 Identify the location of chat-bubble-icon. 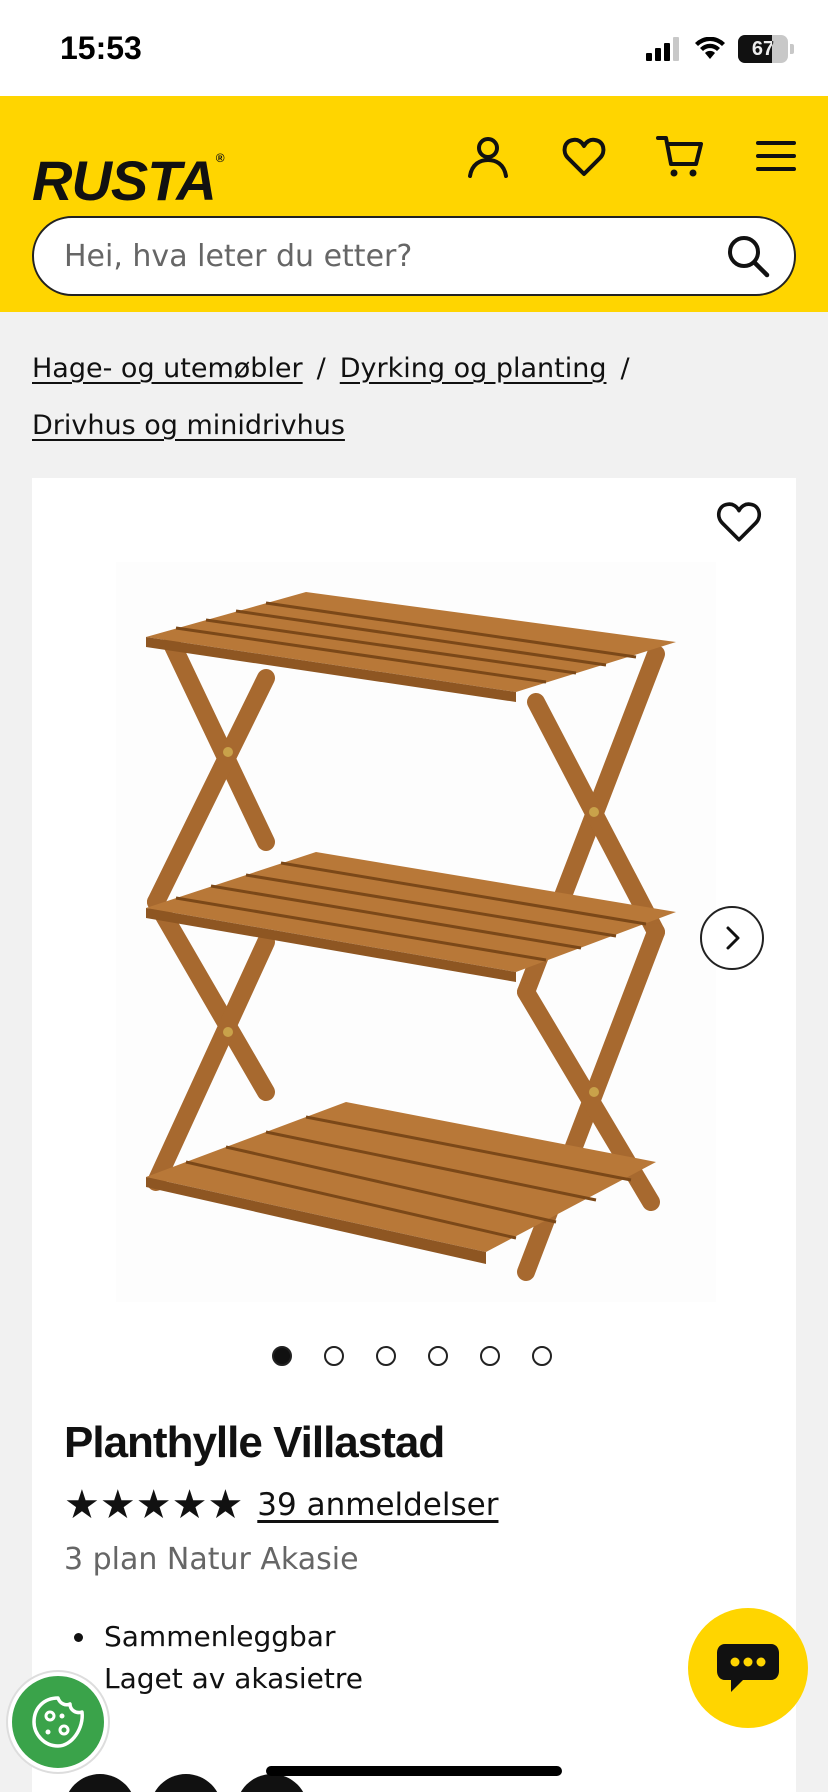
(748, 1668).